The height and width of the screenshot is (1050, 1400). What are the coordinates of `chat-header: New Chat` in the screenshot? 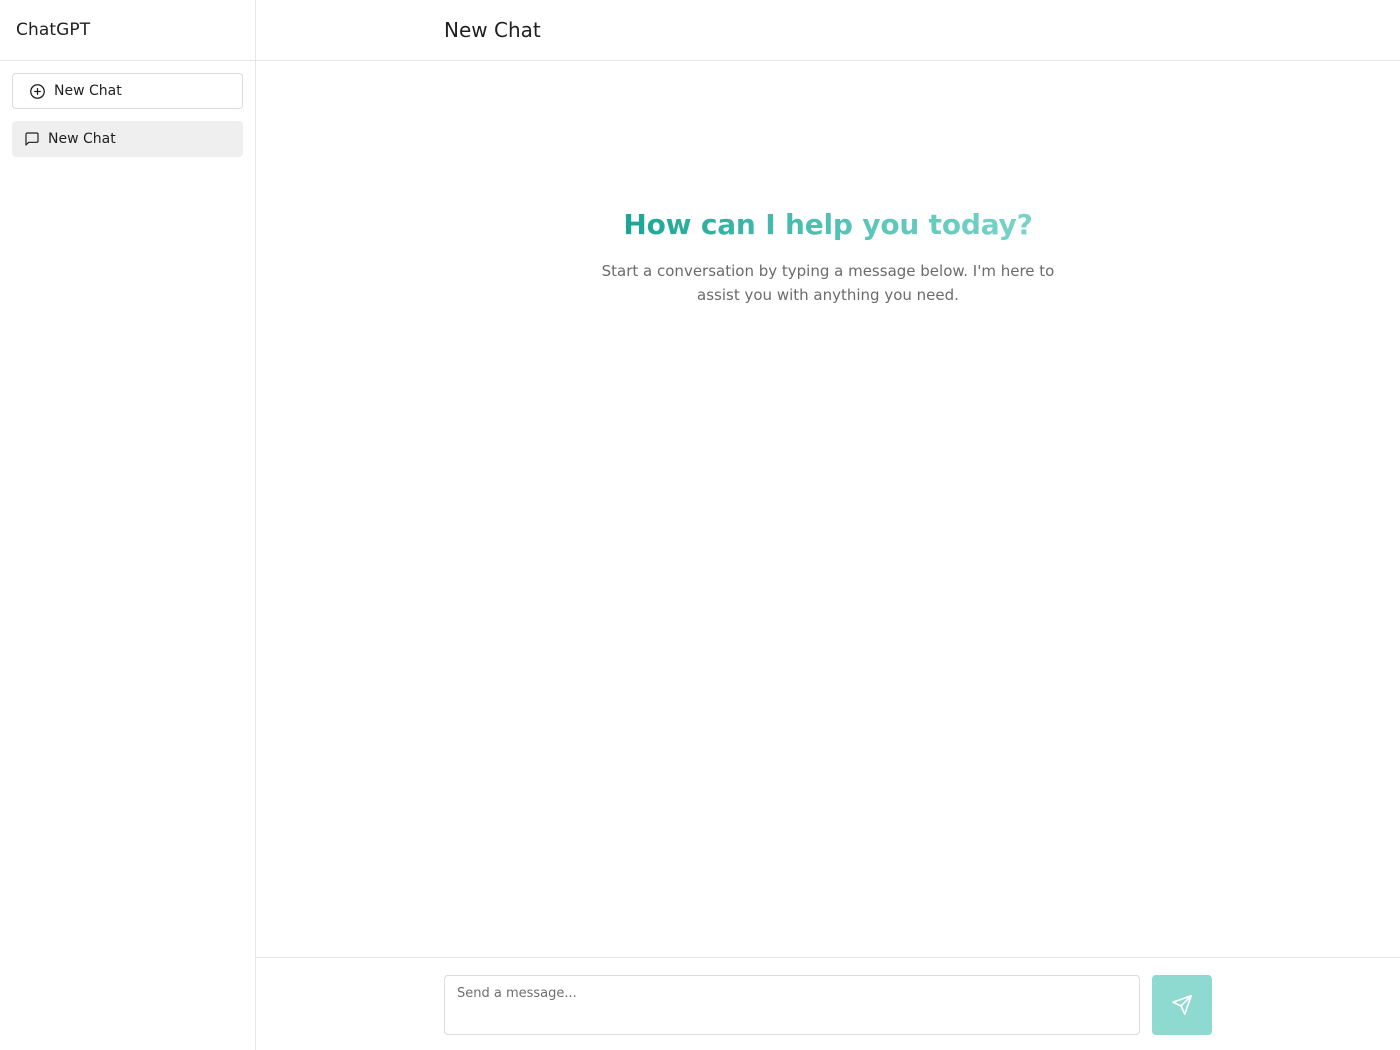 It's located at (828, 30).